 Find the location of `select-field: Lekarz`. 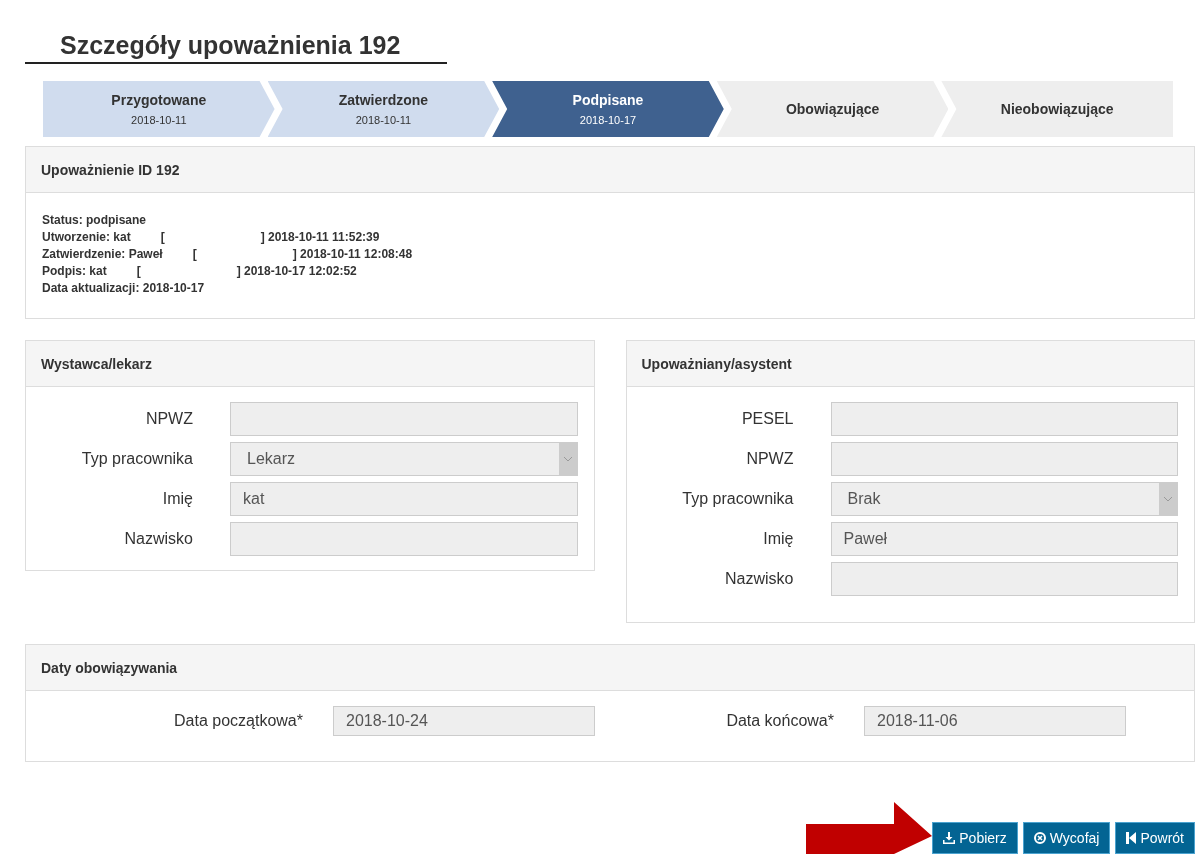

select-field: Lekarz is located at coordinates (404, 459).